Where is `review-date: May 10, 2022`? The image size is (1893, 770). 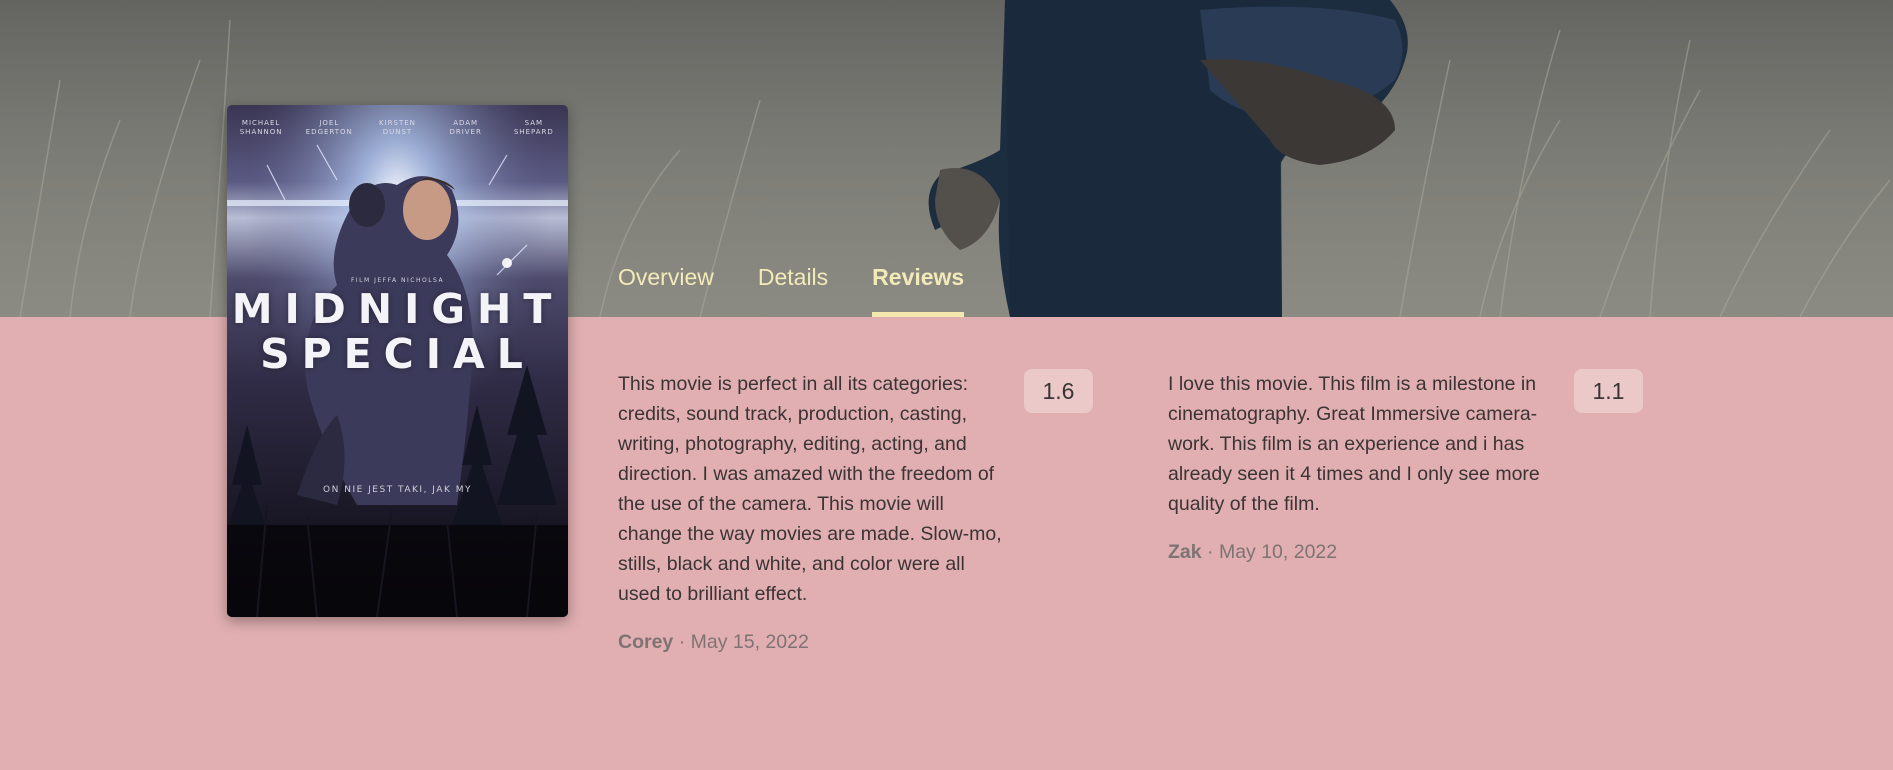
review-date: May 10, 2022 is located at coordinates (1278, 552).